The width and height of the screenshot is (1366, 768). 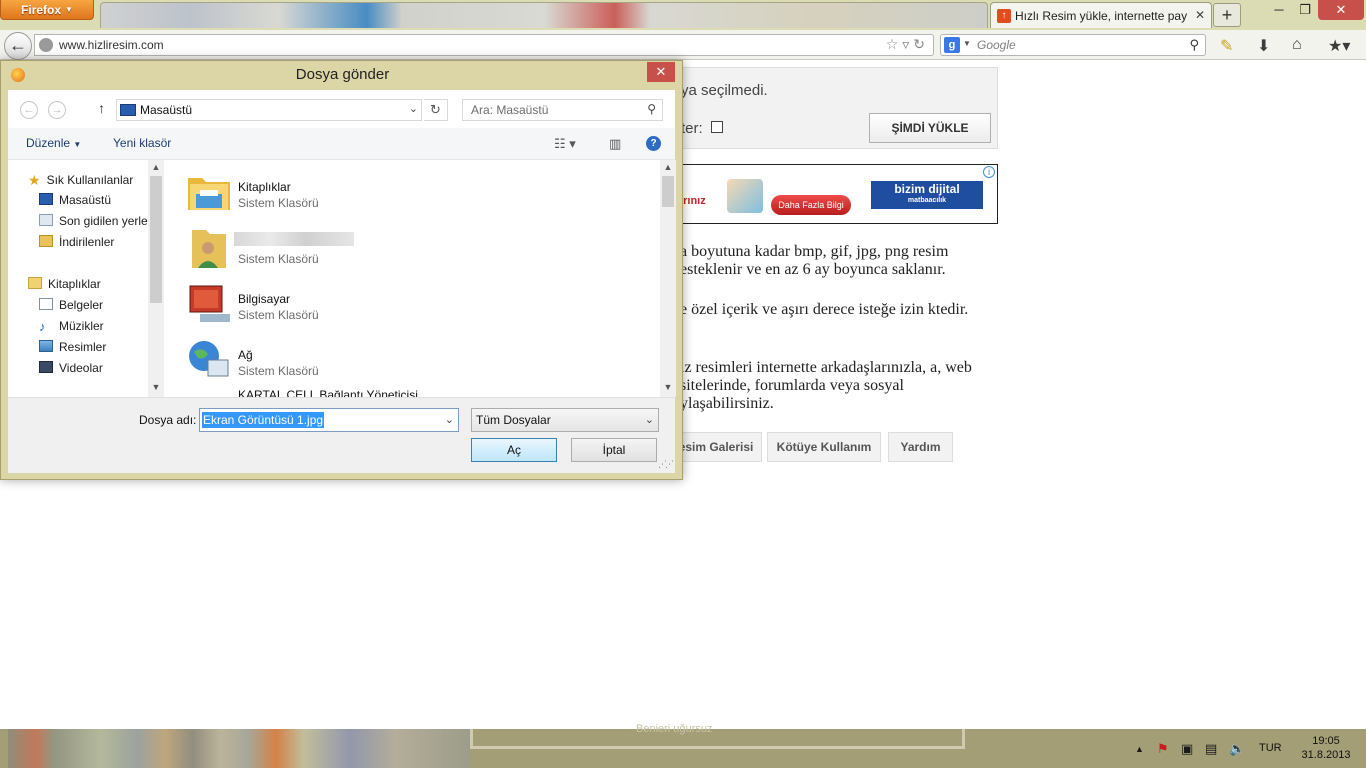 What do you see at coordinates (952, 45) in the screenshot?
I see `google-icon: g` at bounding box center [952, 45].